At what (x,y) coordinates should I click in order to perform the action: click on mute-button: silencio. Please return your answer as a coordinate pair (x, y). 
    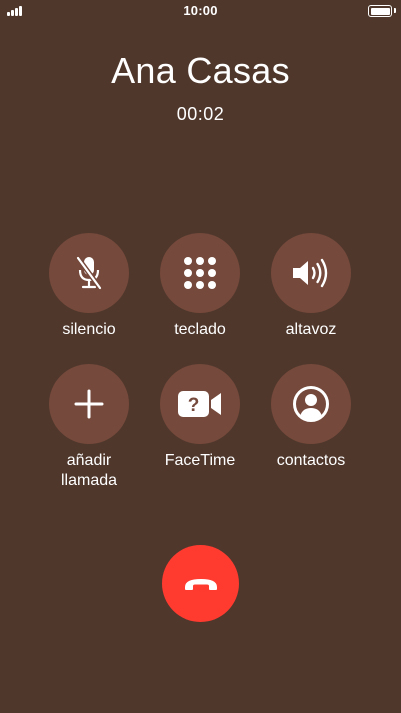
    Looking at the image, I should click on (89, 286).